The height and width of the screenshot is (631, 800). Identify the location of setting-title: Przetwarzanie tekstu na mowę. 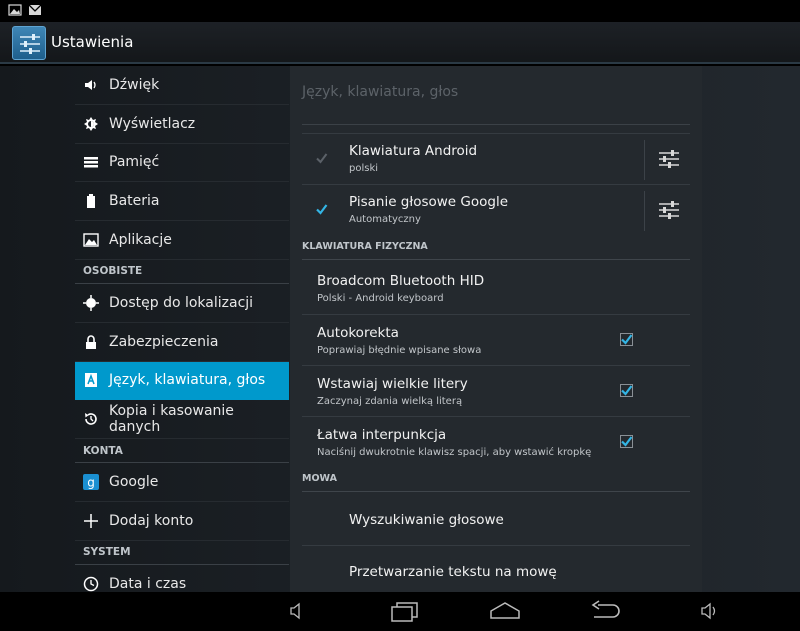
(453, 572).